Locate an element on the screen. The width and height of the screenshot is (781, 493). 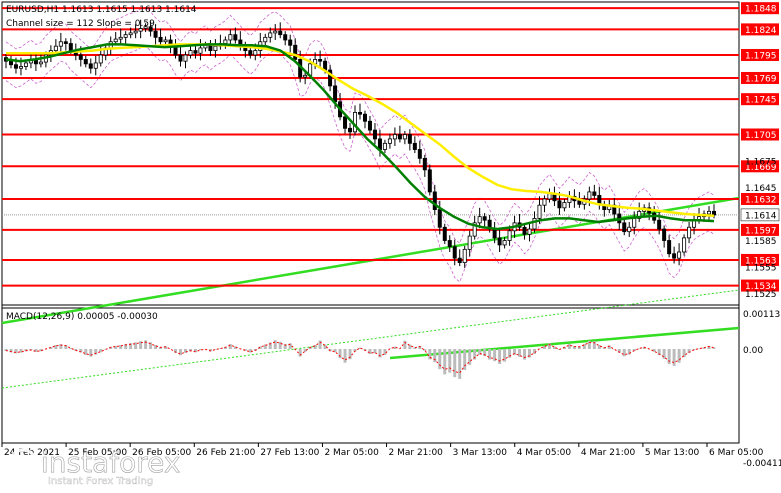
time-label: 6 Mar 05:00 is located at coordinates (736, 453).